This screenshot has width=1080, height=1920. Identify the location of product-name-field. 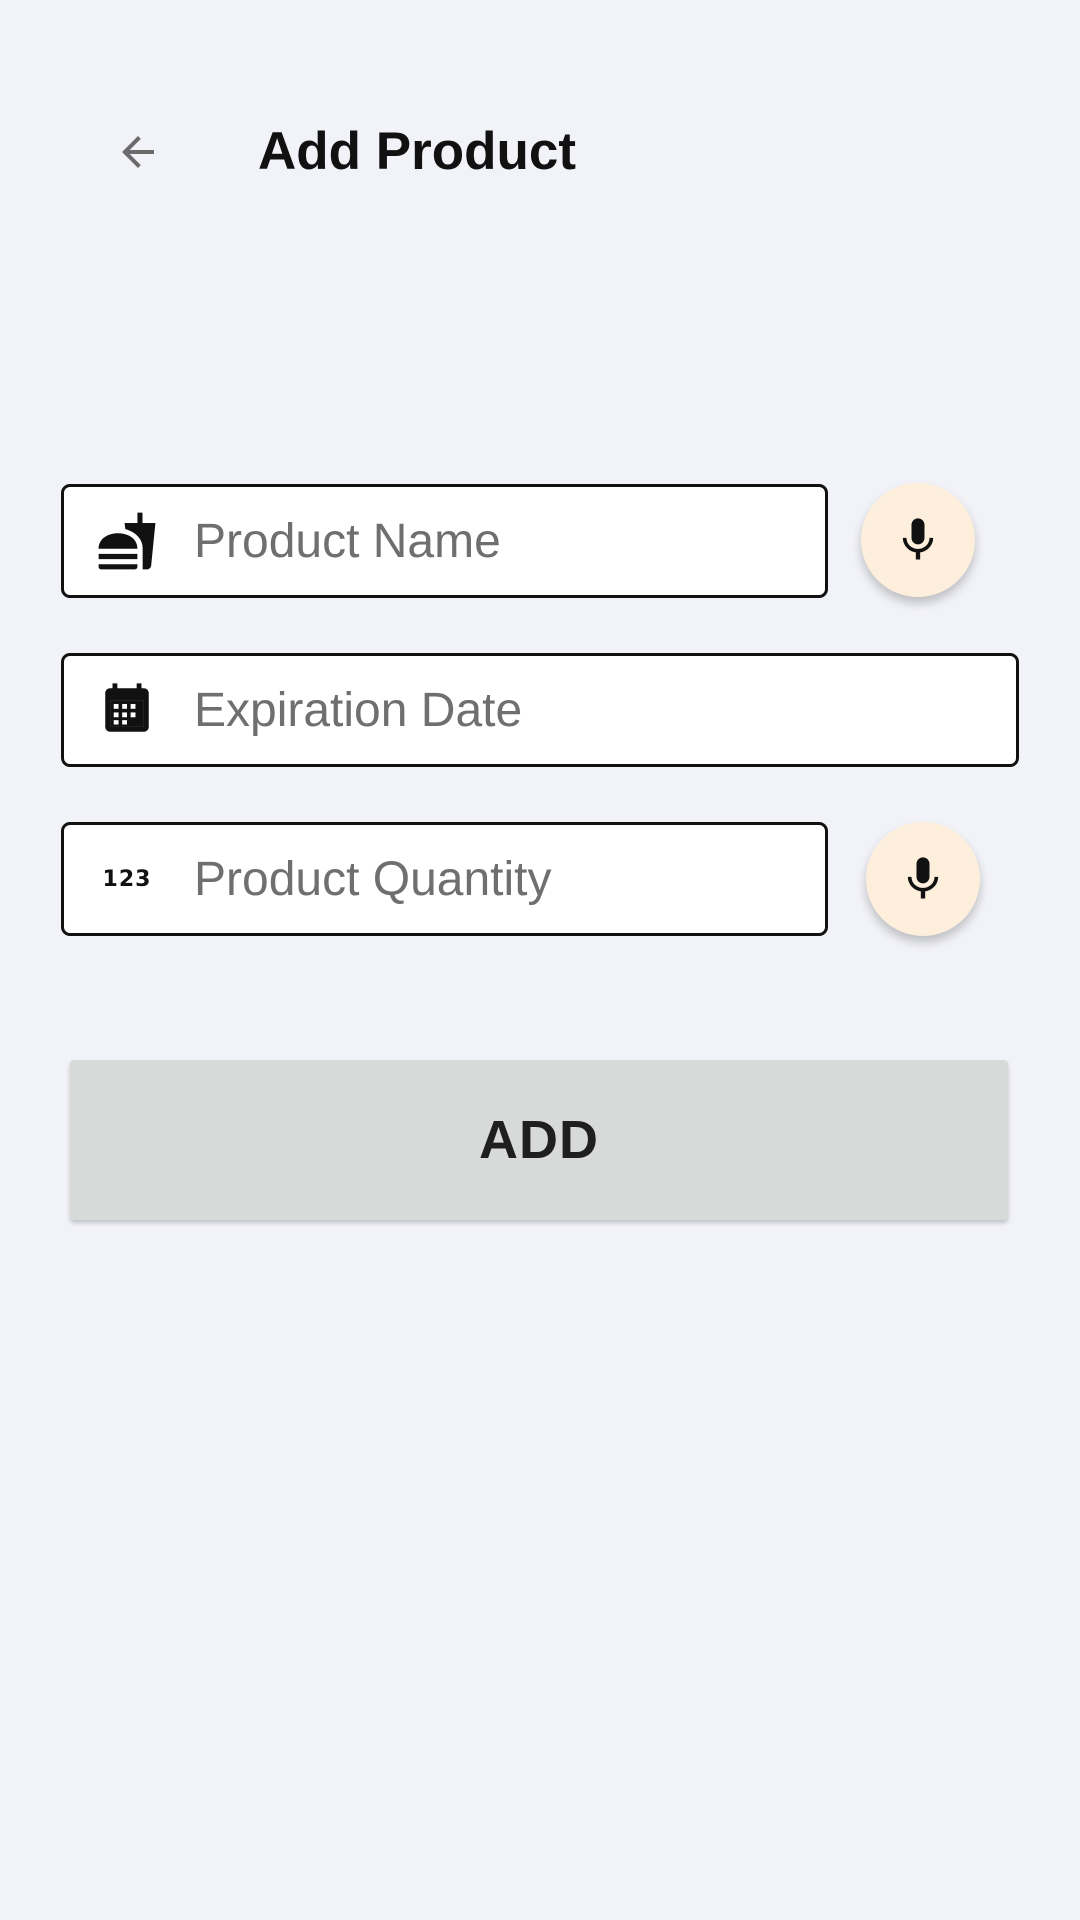
(444, 541).